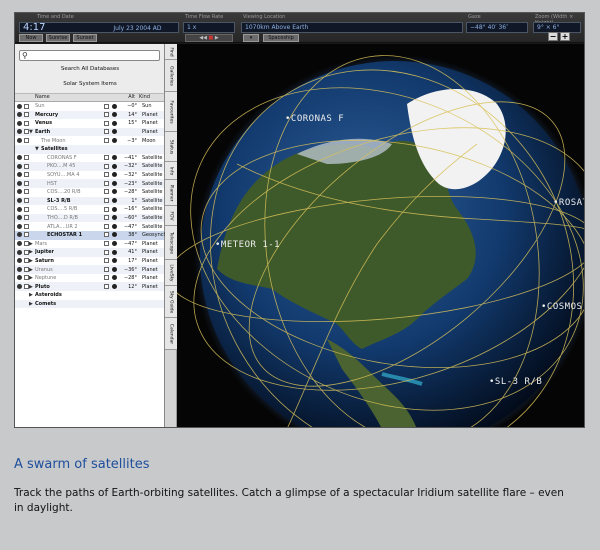  What do you see at coordinates (171, 334) in the screenshot?
I see `tab-calendar: Calendar` at bounding box center [171, 334].